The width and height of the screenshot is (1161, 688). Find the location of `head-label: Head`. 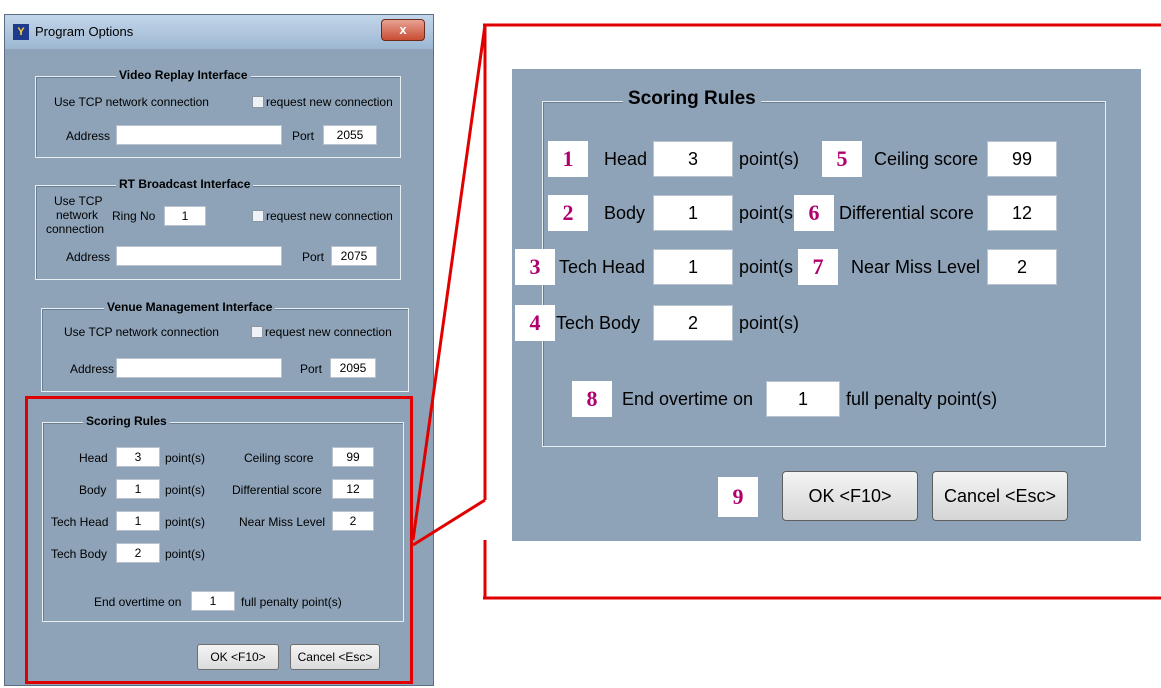

head-label: Head is located at coordinates (626, 159).